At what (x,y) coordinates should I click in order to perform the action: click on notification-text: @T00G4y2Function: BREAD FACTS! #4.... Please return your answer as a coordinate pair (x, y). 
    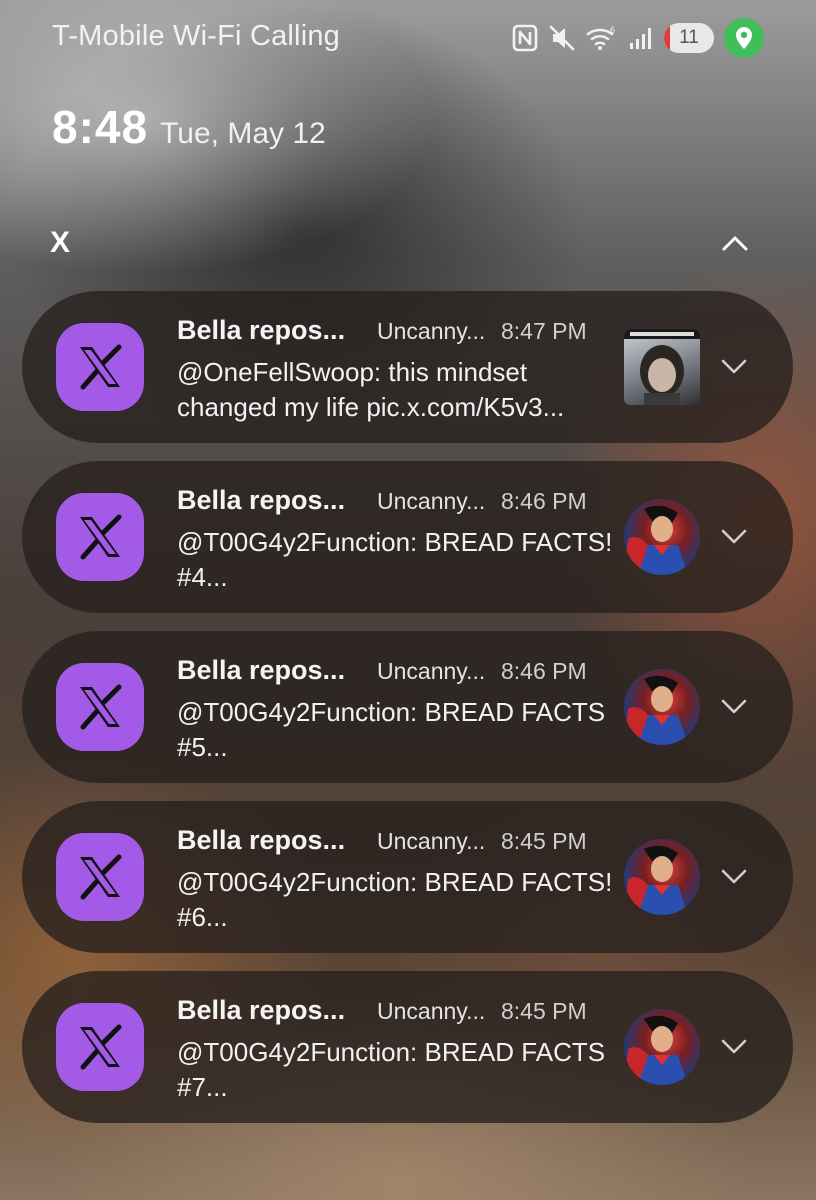
    Looking at the image, I should click on (395, 559).